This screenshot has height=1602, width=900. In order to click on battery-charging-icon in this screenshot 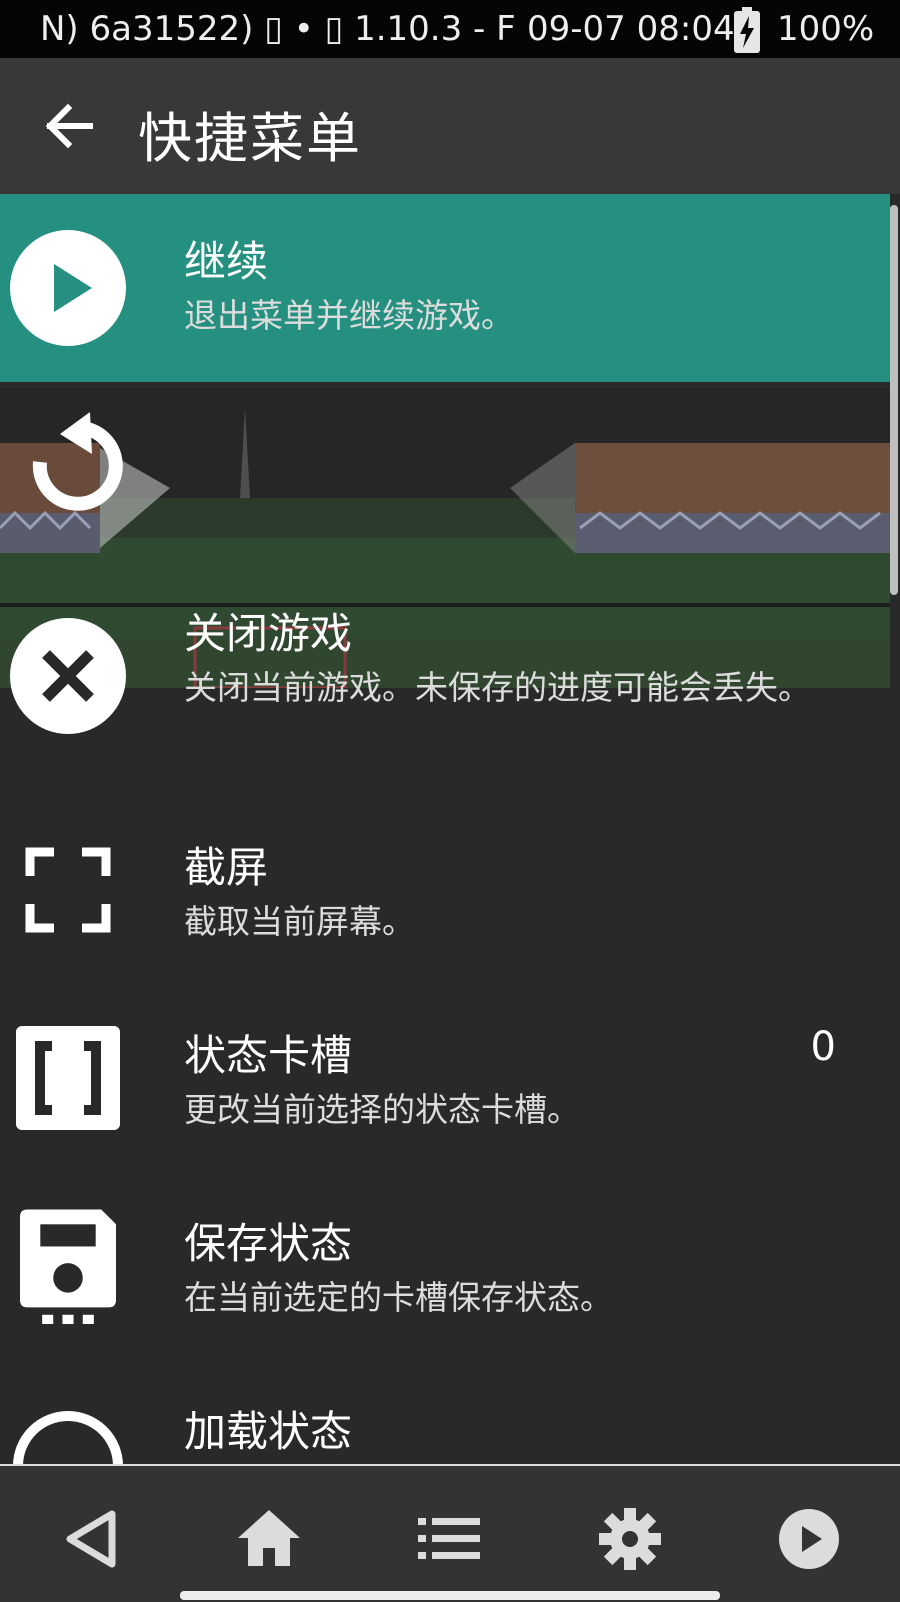, I will do `click(747, 30)`.